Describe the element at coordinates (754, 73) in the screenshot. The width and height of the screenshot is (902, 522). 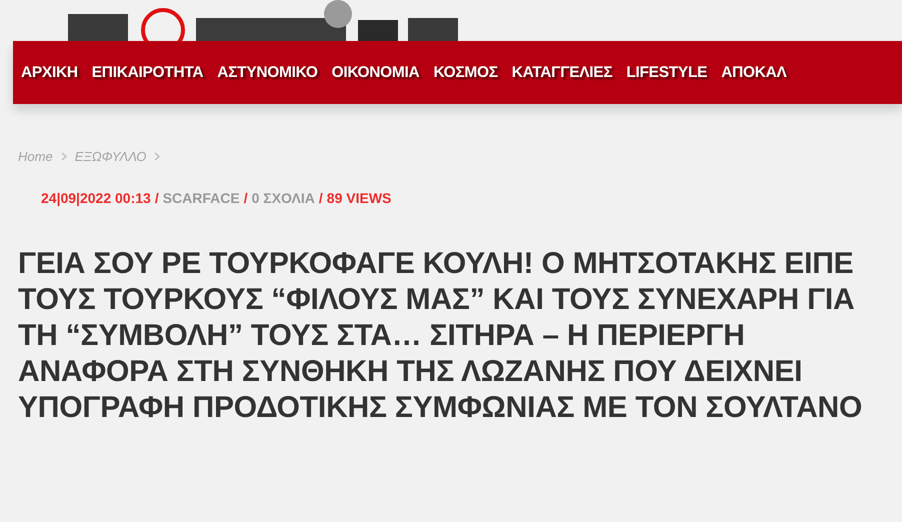
I see `nav-link: ΑΠΟΚΑΛ` at that location.